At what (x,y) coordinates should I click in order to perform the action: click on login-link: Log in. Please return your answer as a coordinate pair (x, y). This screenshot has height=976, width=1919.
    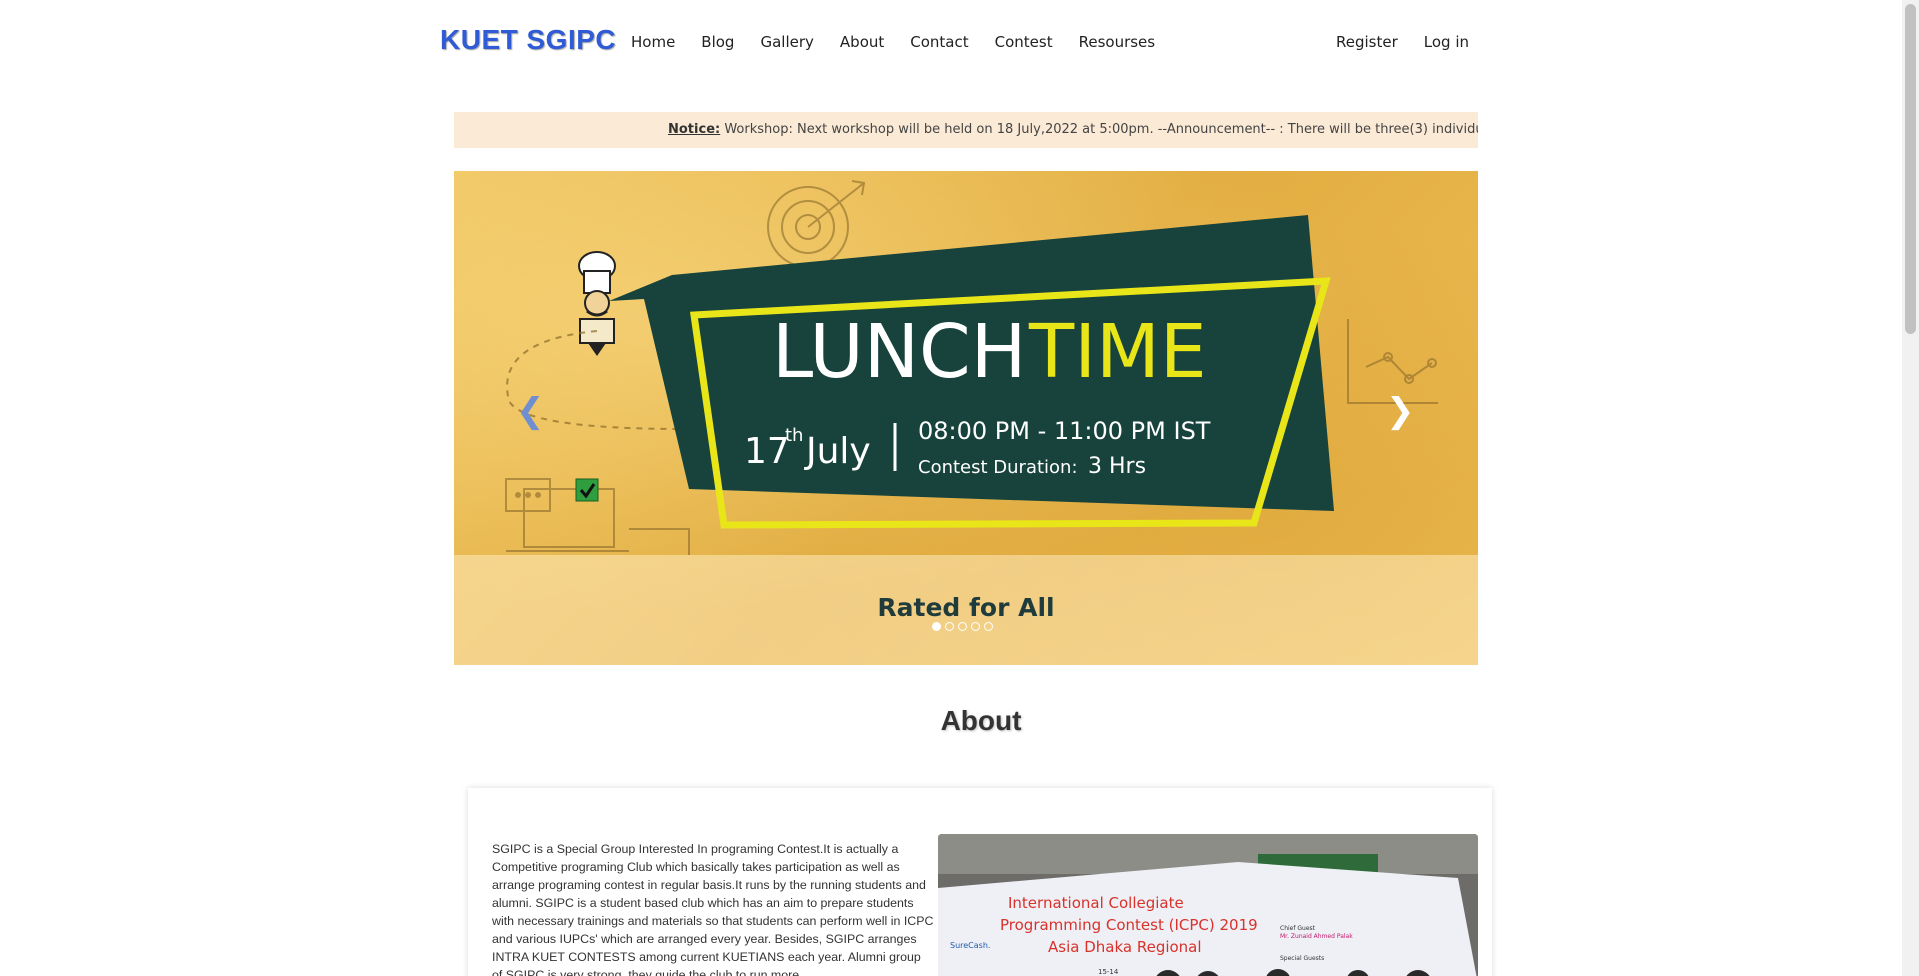
    Looking at the image, I should click on (1446, 42).